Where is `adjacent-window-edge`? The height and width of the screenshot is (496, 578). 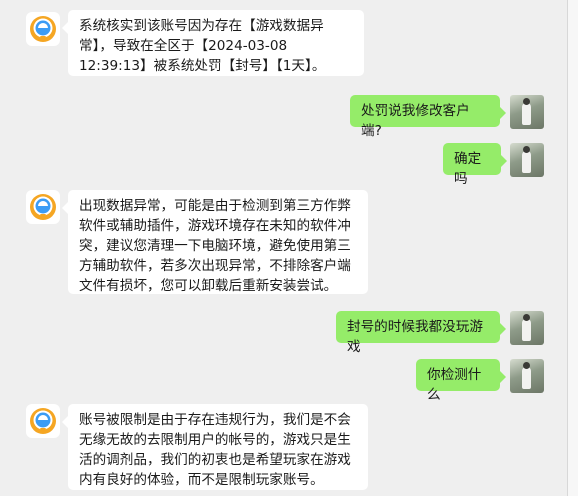 adjacent-window-edge is located at coordinates (572, 248).